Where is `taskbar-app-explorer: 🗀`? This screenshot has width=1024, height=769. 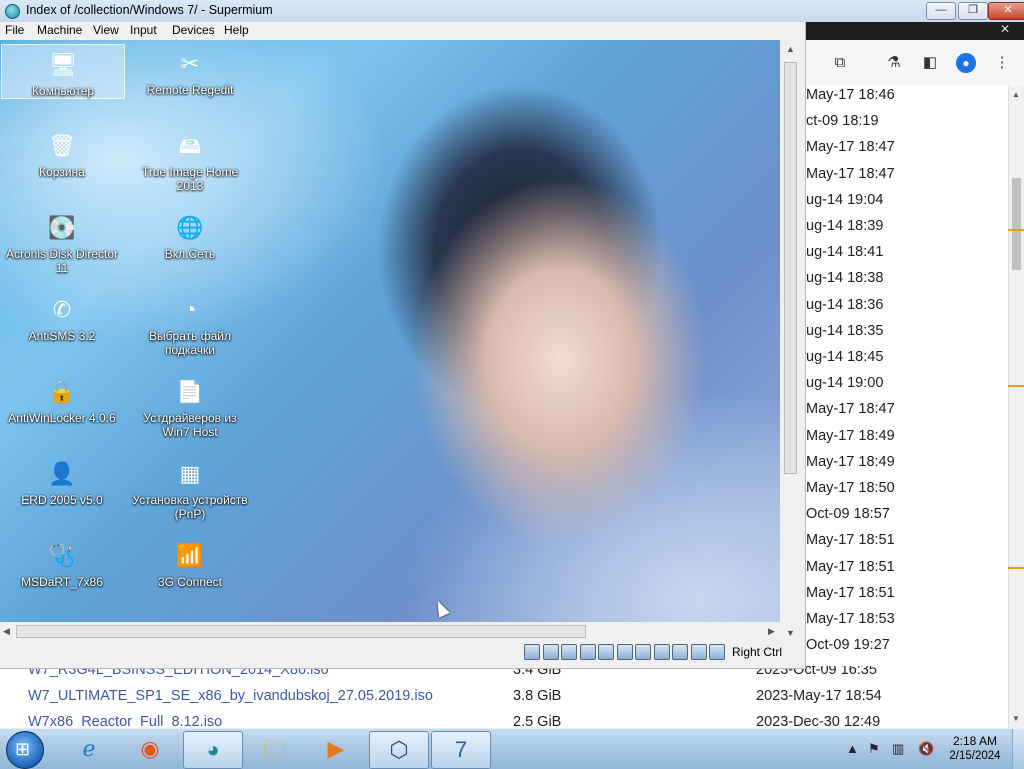 taskbar-app-explorer: 🗀 is located at coordinates (274, 749).